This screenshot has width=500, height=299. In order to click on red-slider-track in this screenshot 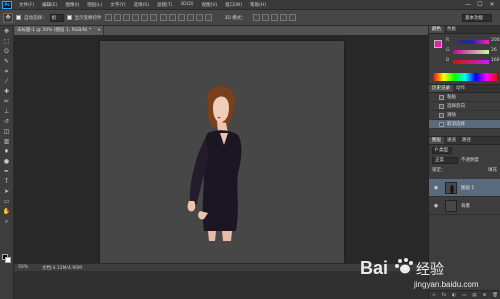, I will do `click(471, 42)`.